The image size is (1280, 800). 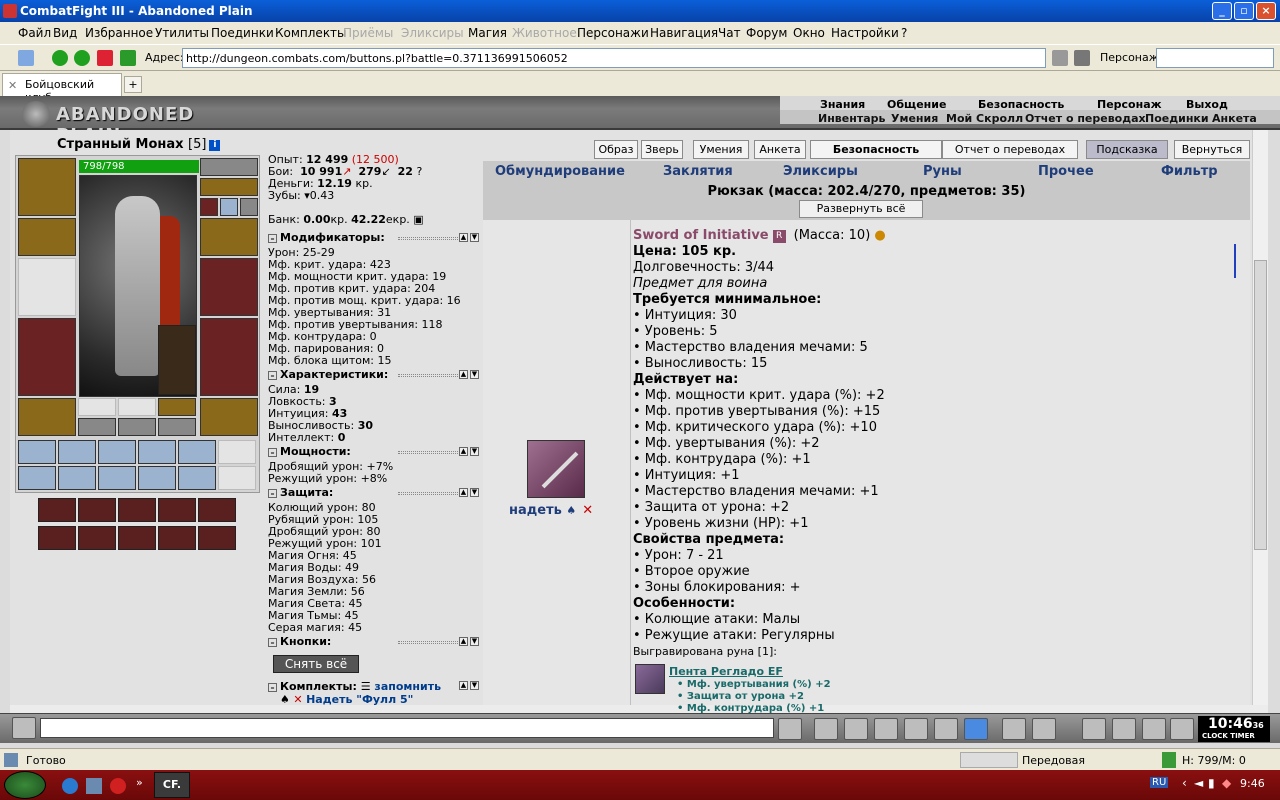 I want to click on delete-set-icon: ✕, so click(x=297, y=699).